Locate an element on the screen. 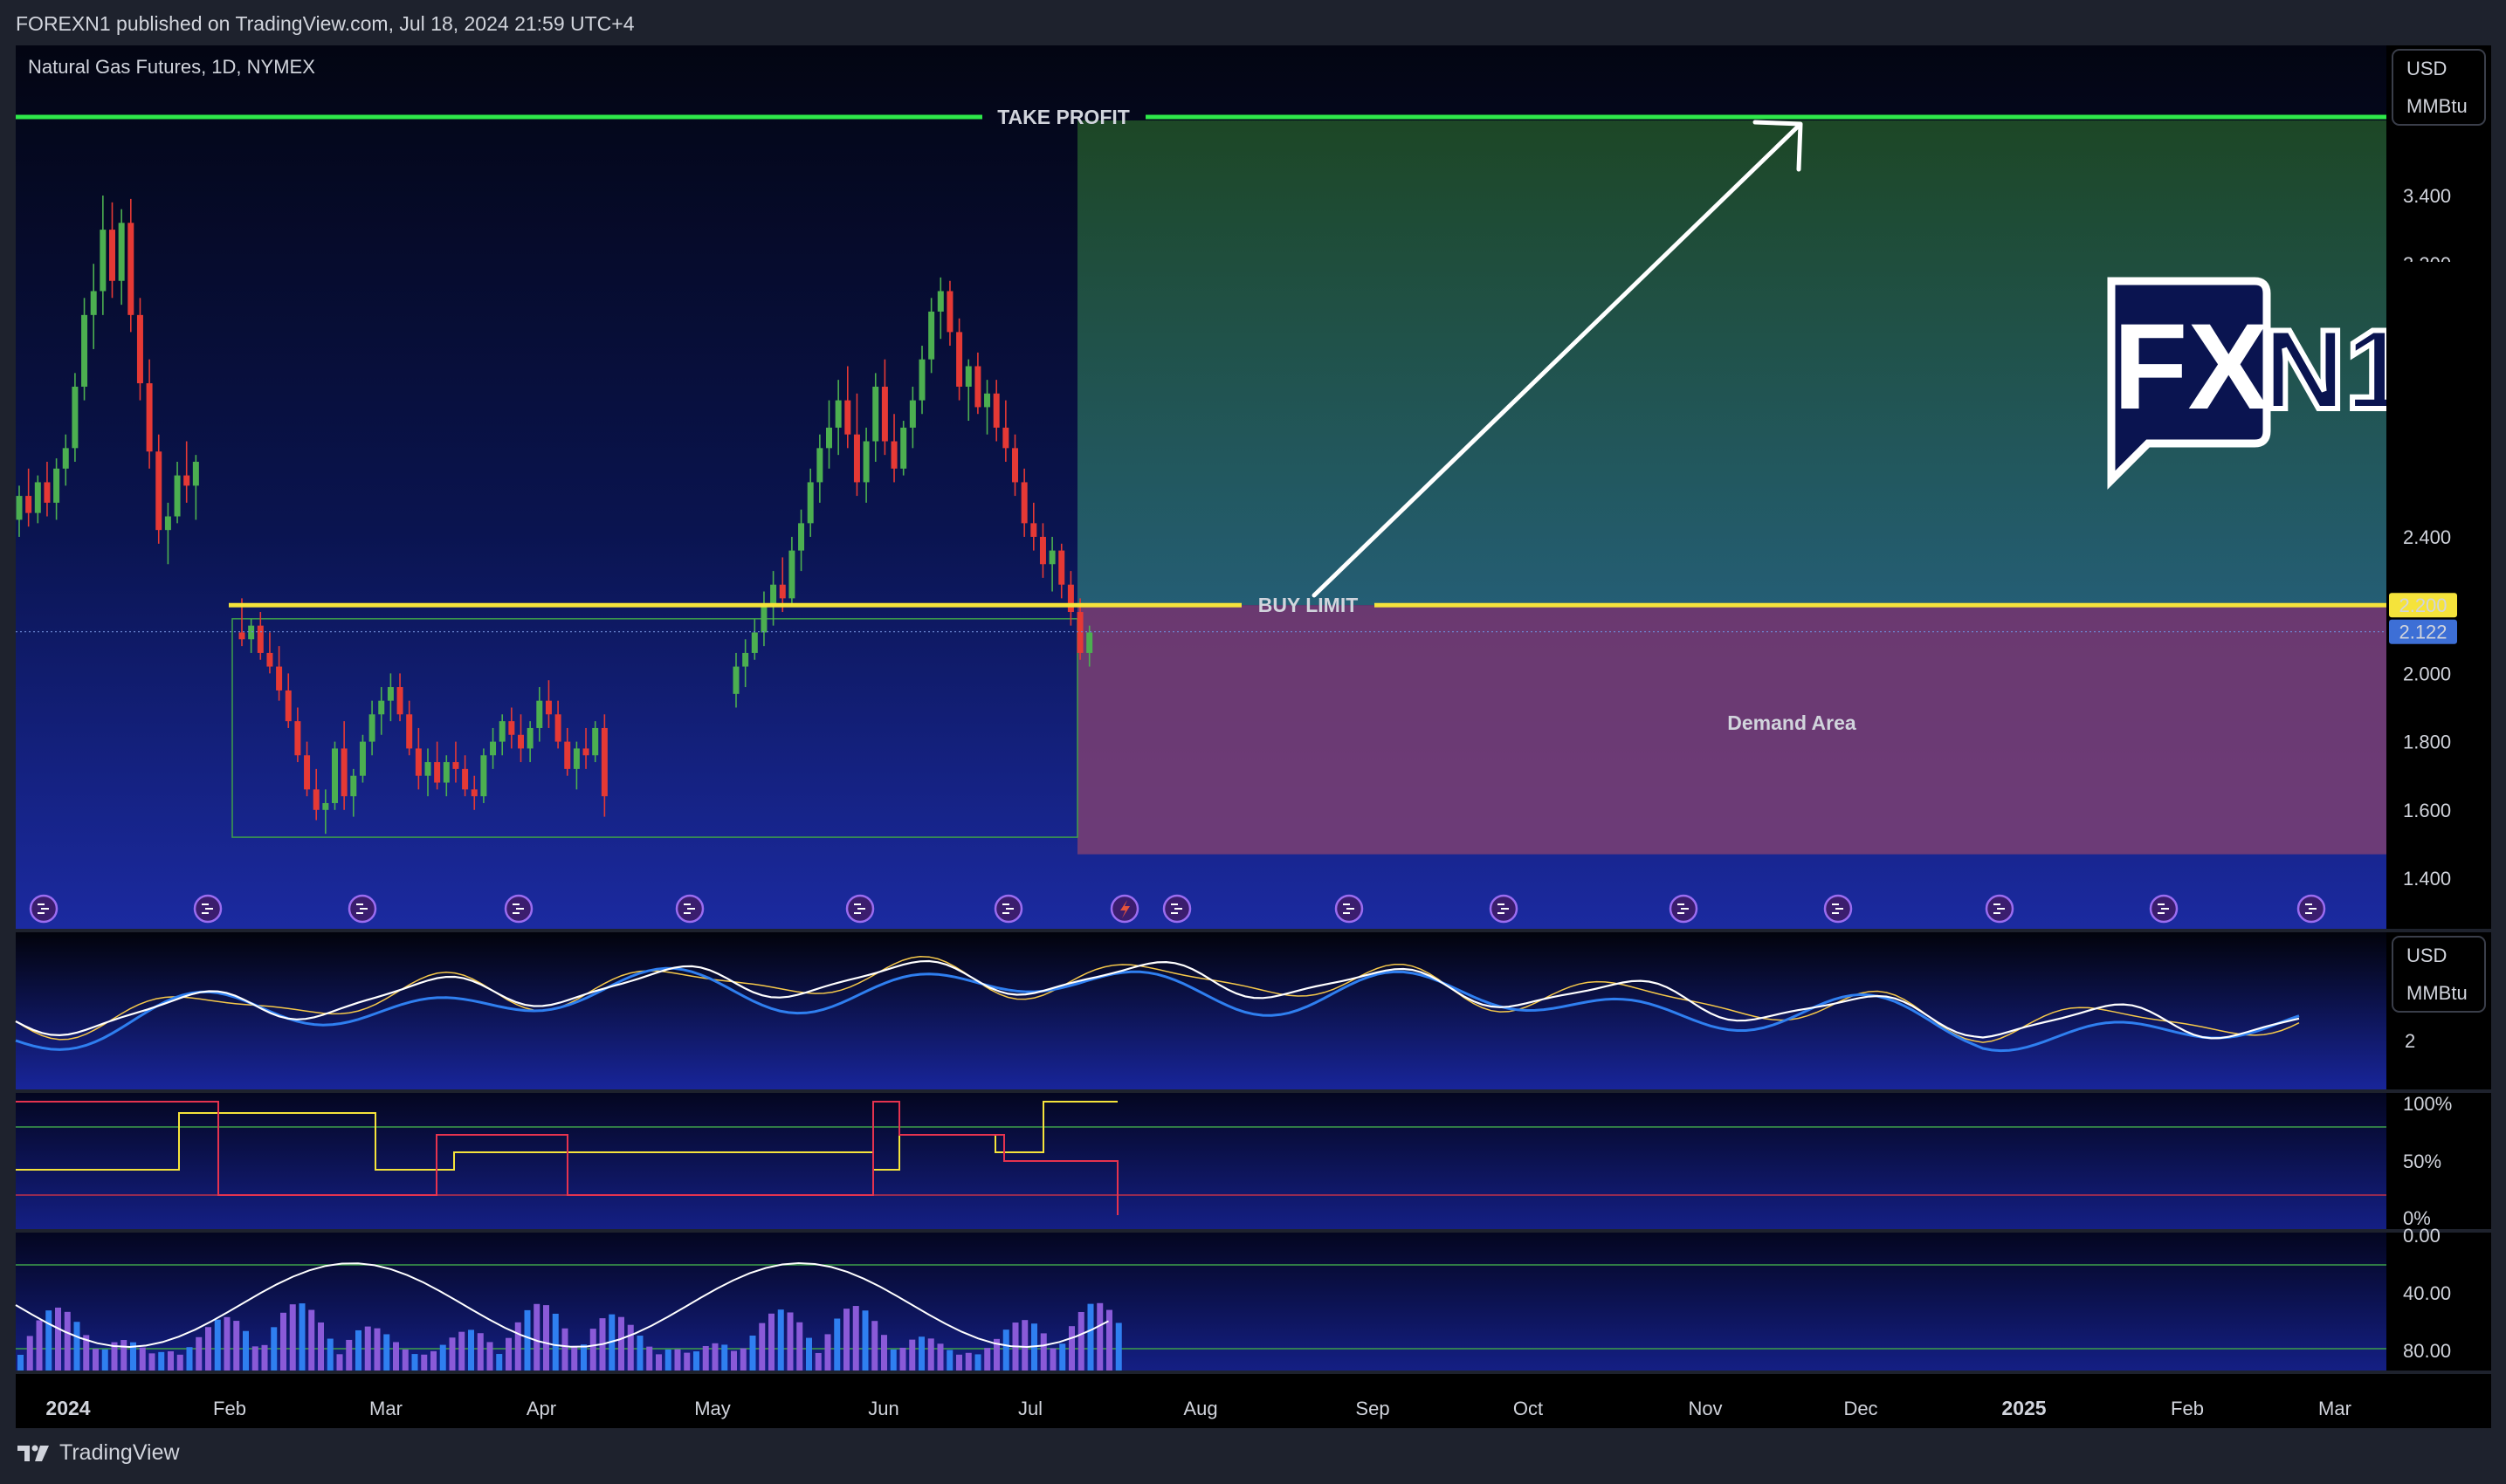  time-tick: May is located at coordinates (712, 1408).